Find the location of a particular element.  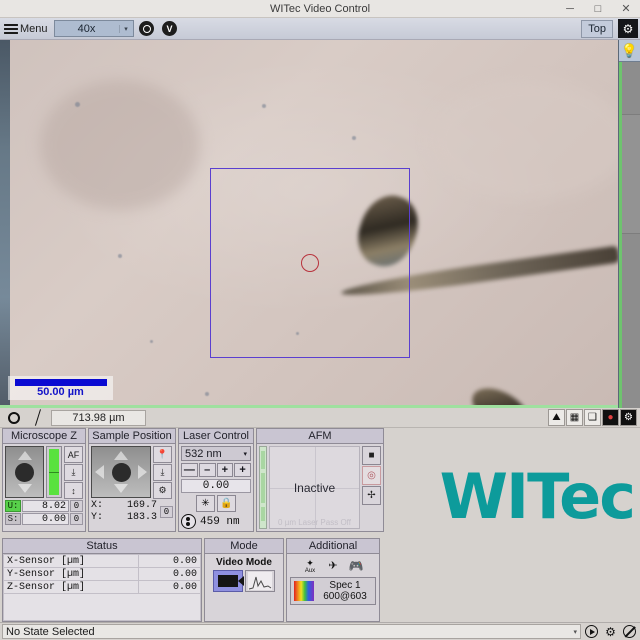

grid-icon-button: ▦ is located at coordinates (574, 417).